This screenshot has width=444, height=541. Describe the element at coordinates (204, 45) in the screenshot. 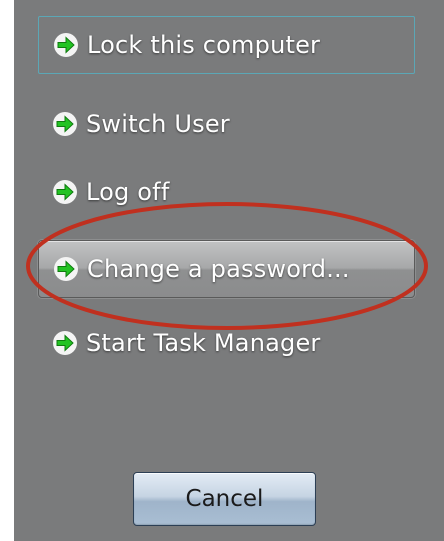

I see `option-label: Lock this computer` at that location.